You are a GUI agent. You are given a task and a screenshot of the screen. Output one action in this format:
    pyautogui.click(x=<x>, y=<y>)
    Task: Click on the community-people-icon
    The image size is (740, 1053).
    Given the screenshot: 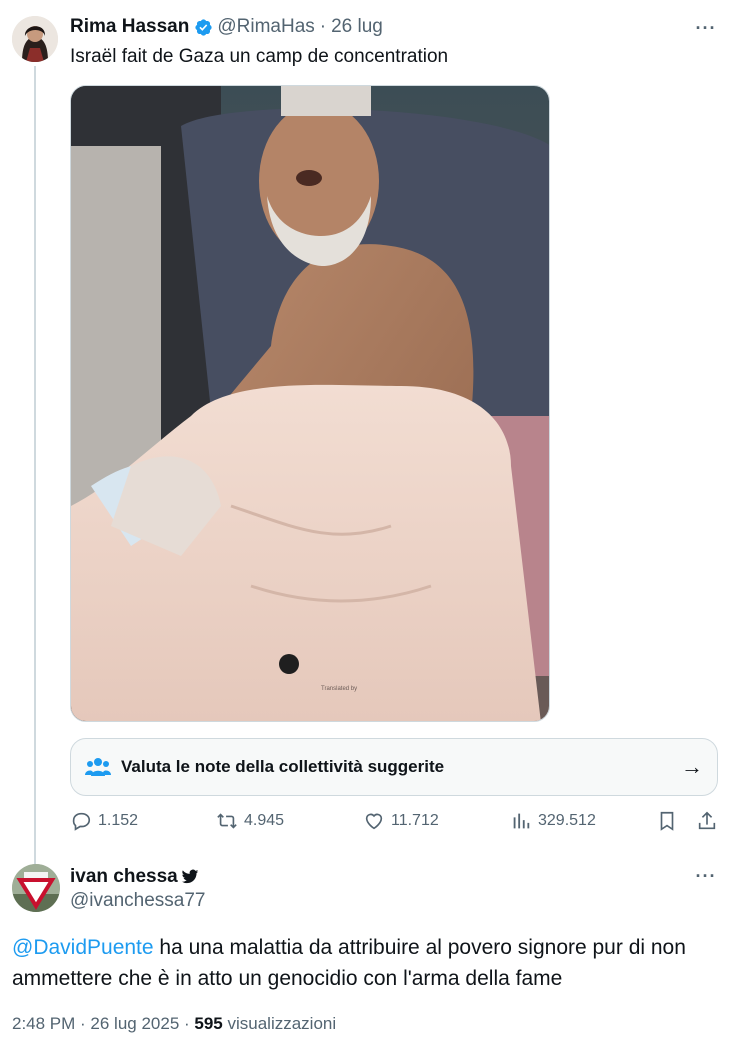 What is the action you would take?
    pyautogui.click(x=98, y=767)
    